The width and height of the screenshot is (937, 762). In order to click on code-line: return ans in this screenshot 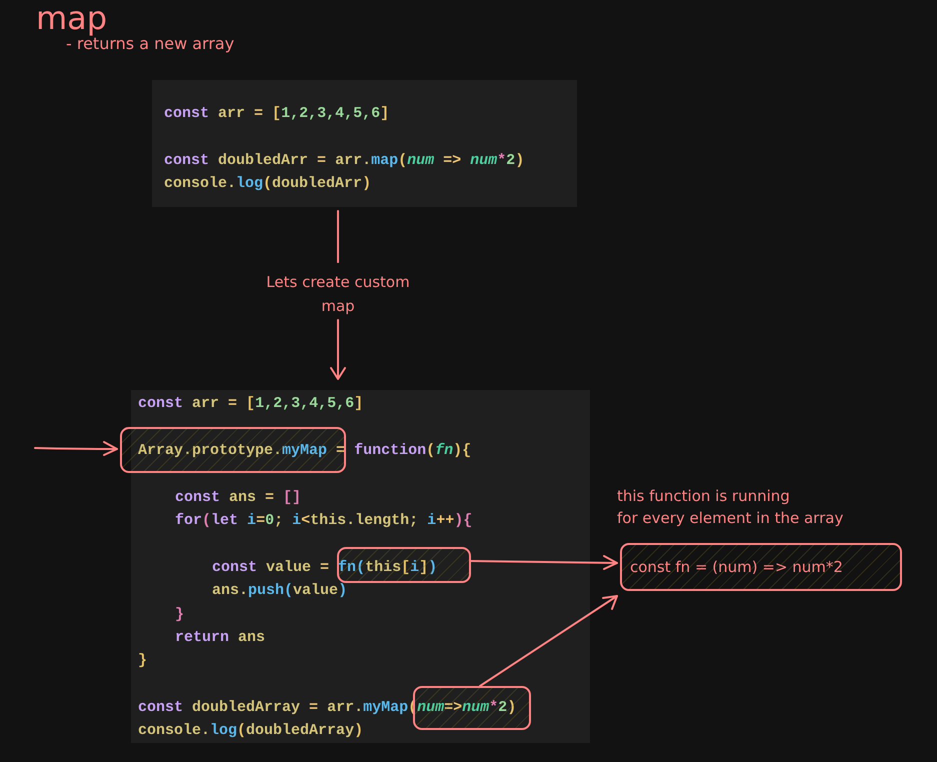, I will do `click(220, 638)`.